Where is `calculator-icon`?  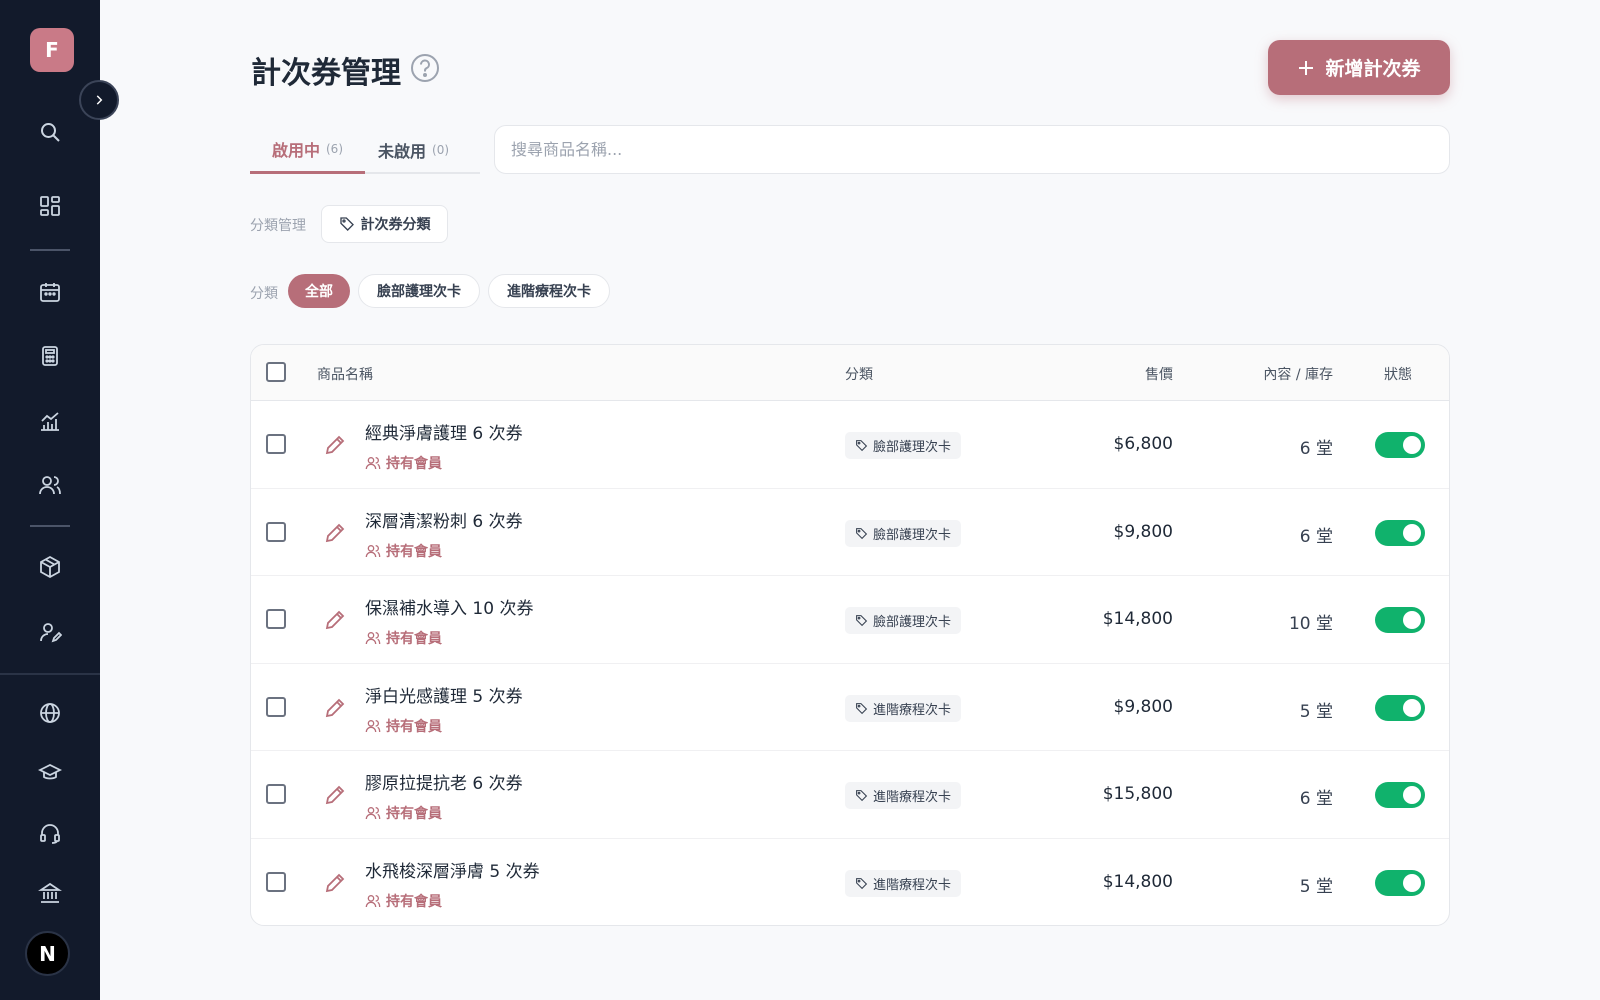
calculator-icon is located at coordinates (50, 356).